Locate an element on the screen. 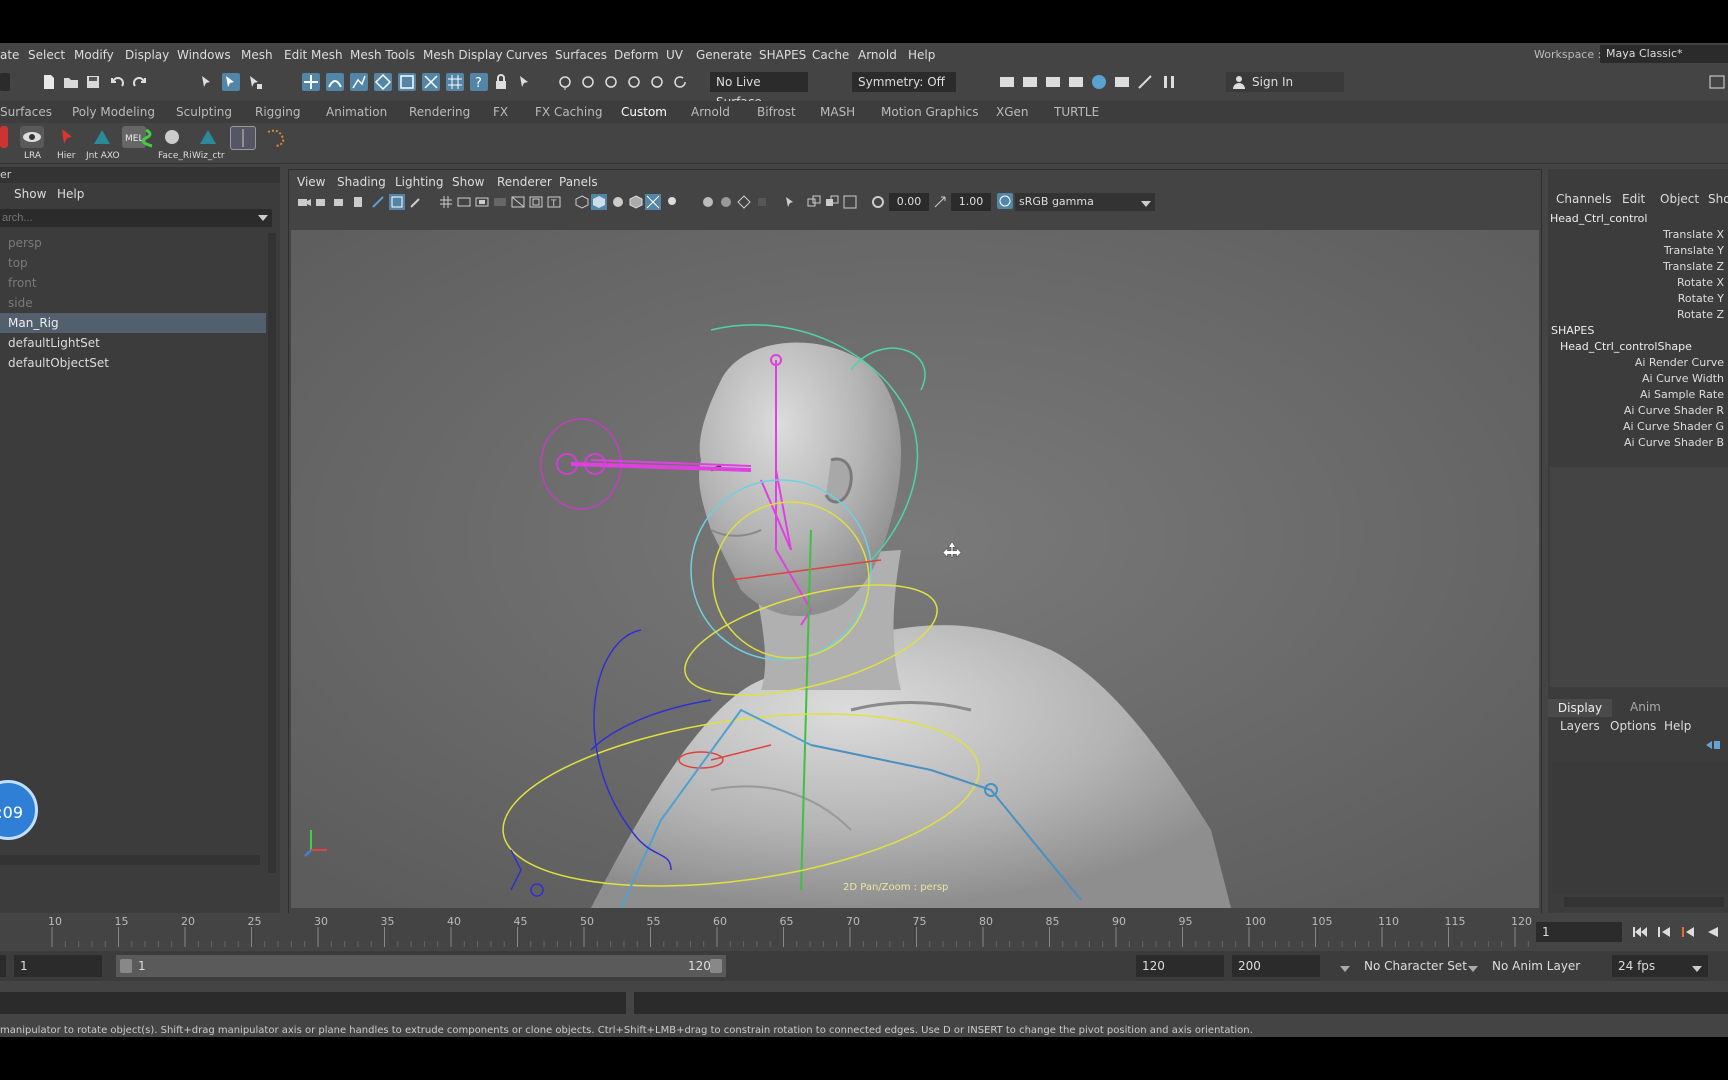 The width and height of the screenshot is (1728, 1080). default-material-icon is located at coordinates (618, 202).